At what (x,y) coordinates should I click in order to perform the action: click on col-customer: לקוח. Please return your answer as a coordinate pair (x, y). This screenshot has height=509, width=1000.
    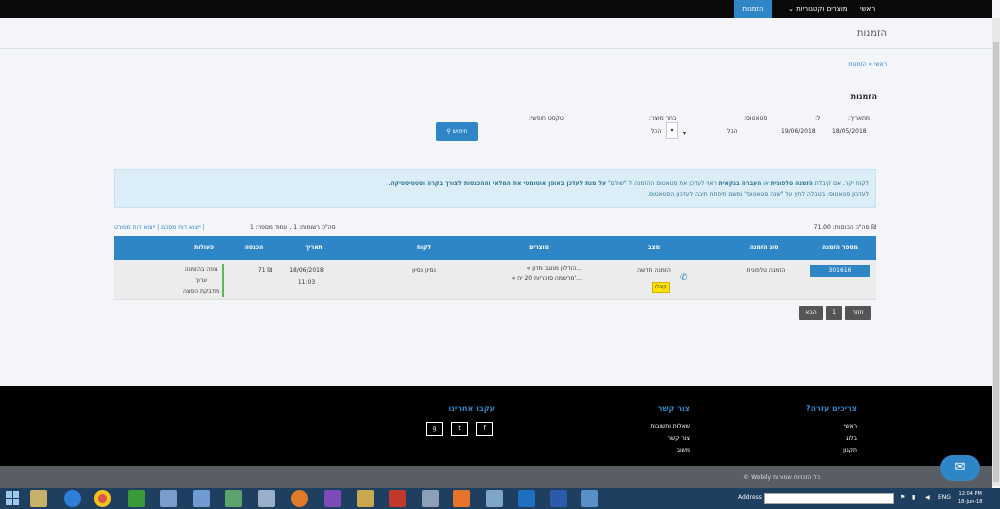
    Looking at the image, I should click on (424, 247).